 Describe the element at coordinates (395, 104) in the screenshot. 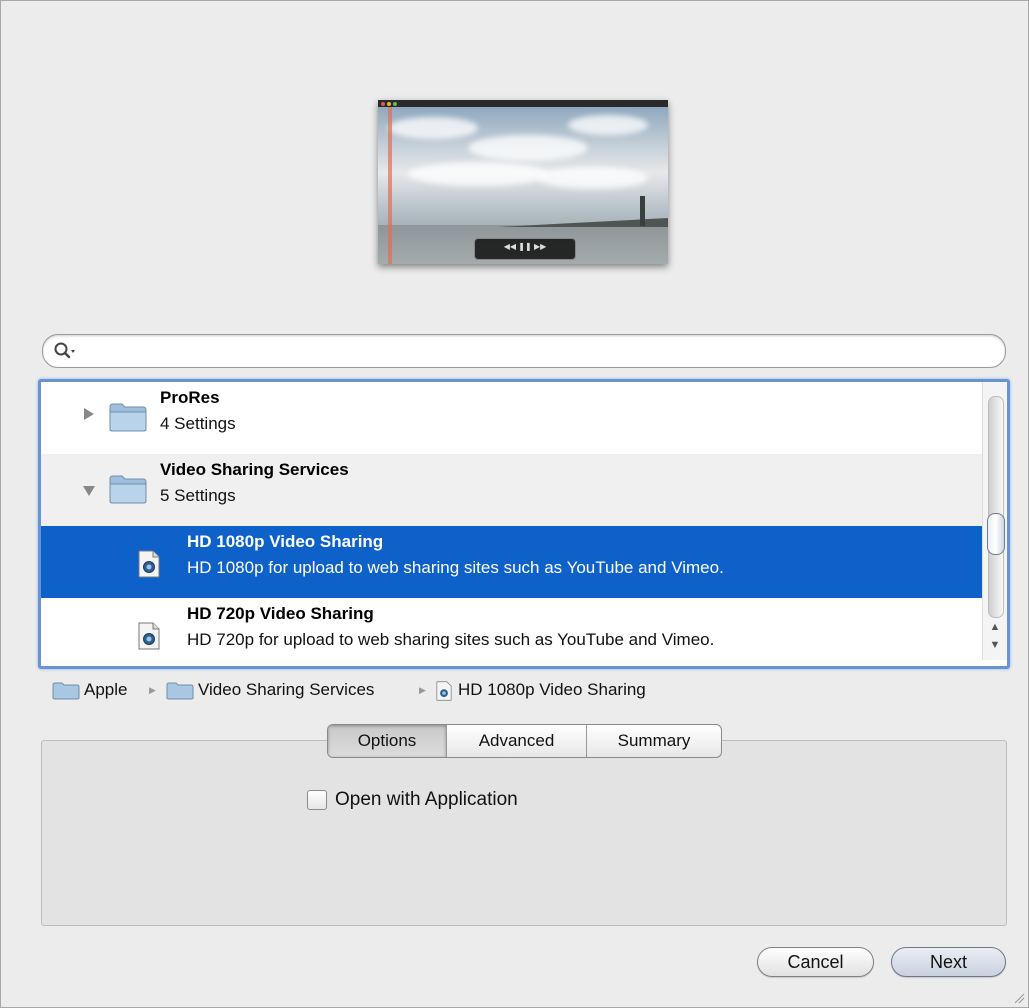

I see `zoom-dot-icon` at that location.